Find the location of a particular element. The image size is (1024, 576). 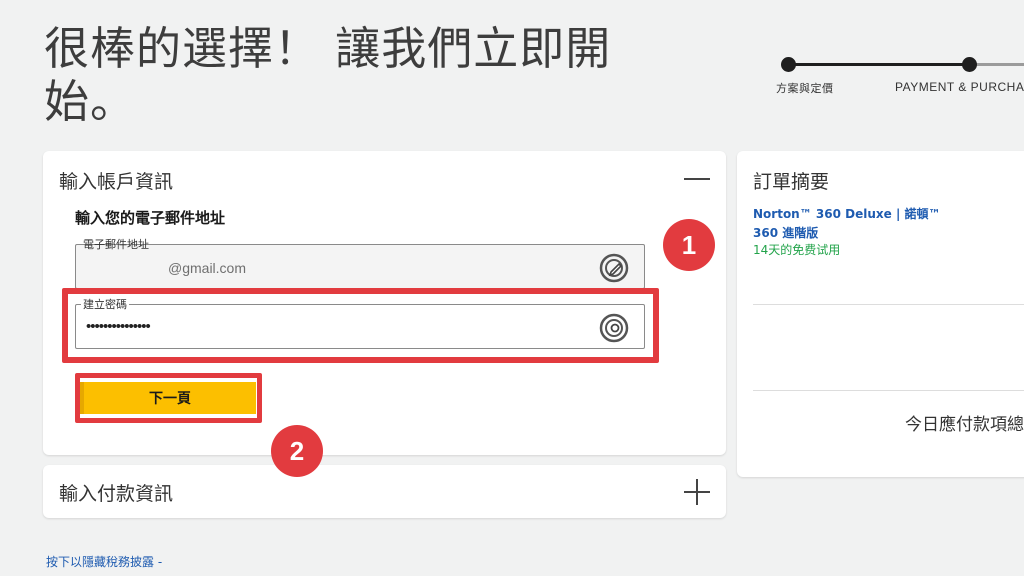

step-label-plans: 方案與定價 is located at coordinates (805, 88).